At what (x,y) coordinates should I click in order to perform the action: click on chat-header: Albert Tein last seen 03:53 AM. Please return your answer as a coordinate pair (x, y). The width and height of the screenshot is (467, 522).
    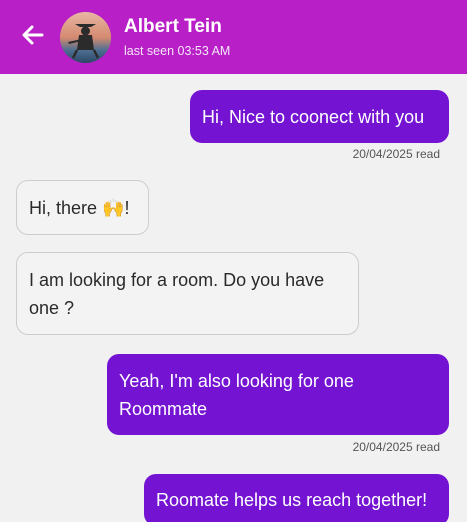
    Looking at the image, I should click on (233, 37).